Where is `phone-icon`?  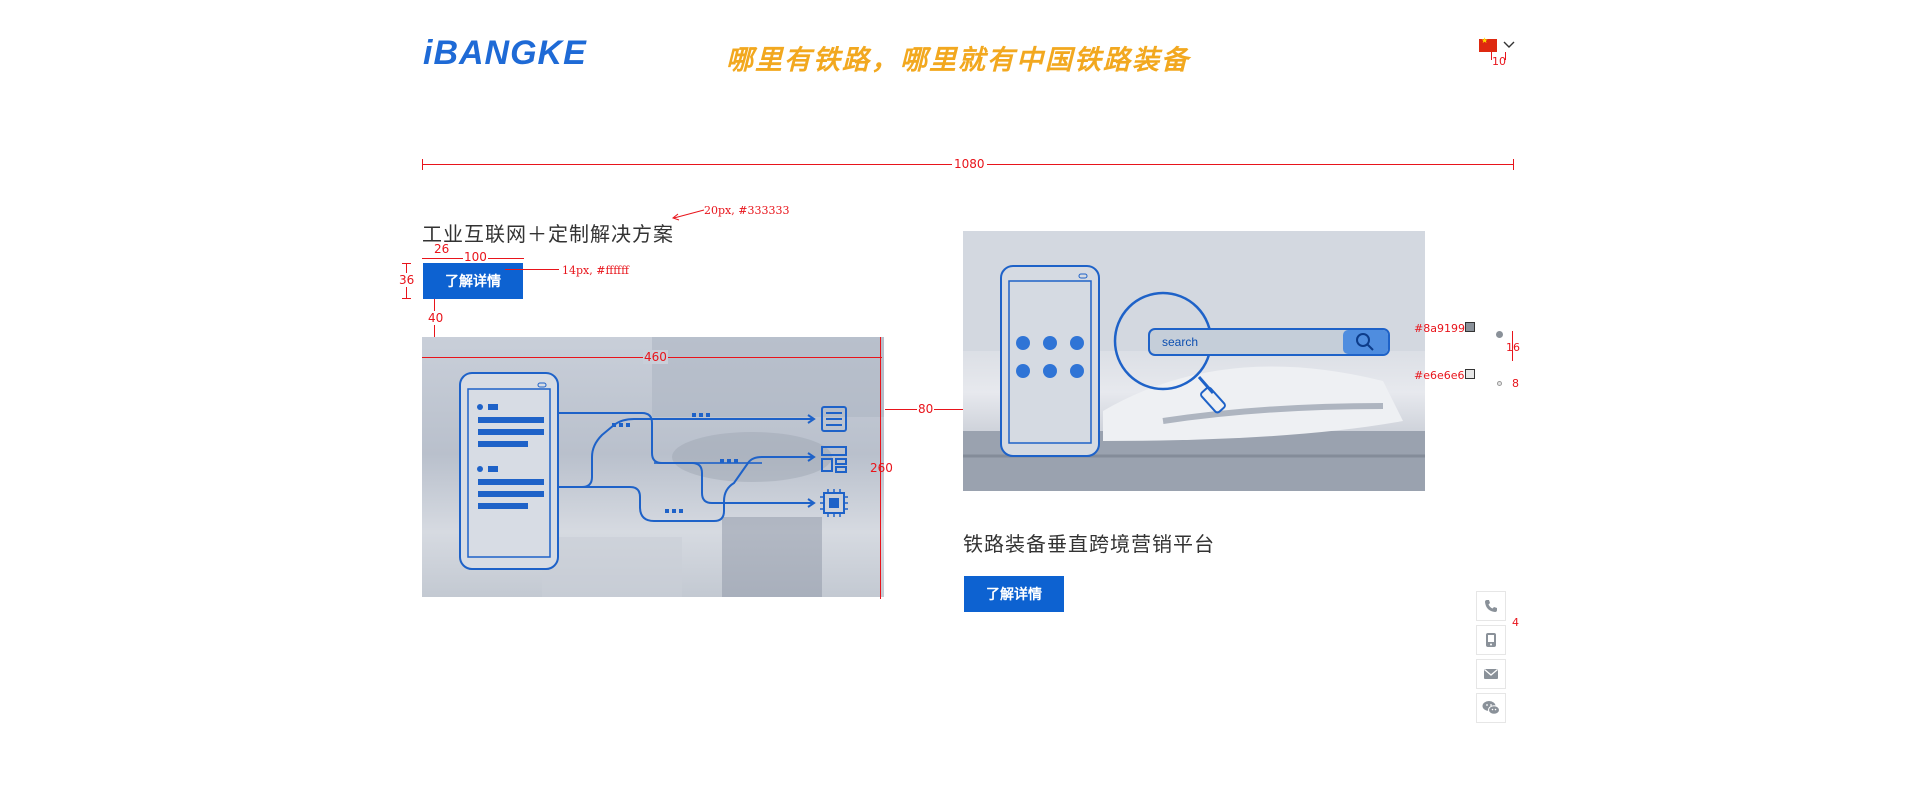 phone-icon is located at coordinates (1491, 606).